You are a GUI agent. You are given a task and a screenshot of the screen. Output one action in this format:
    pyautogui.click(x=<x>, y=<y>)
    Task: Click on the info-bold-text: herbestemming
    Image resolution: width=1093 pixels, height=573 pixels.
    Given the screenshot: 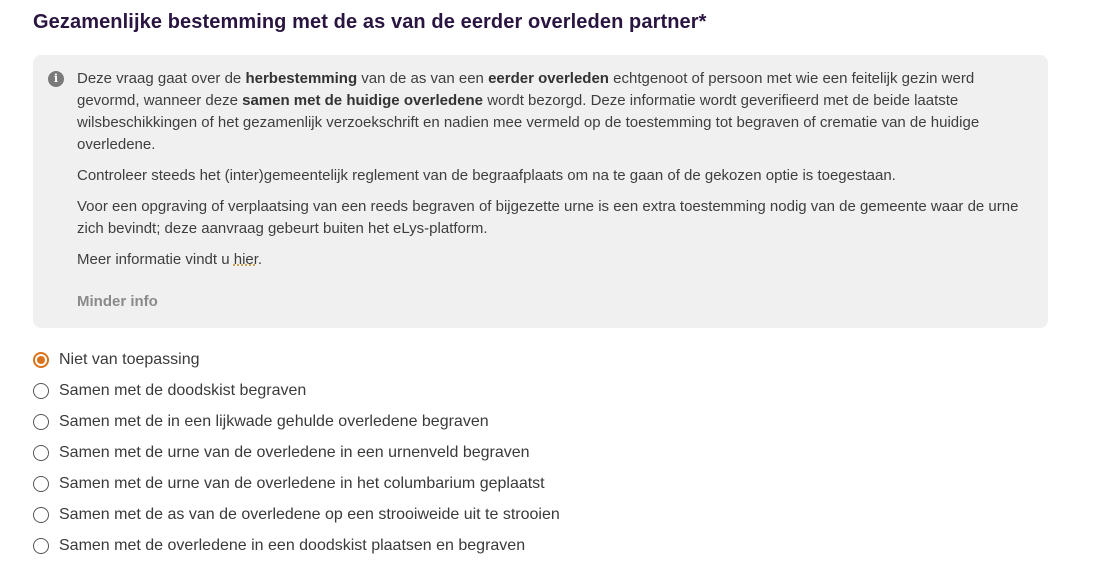 What is the action you would take?
    pyautogui.click(x=301, y=78)
    